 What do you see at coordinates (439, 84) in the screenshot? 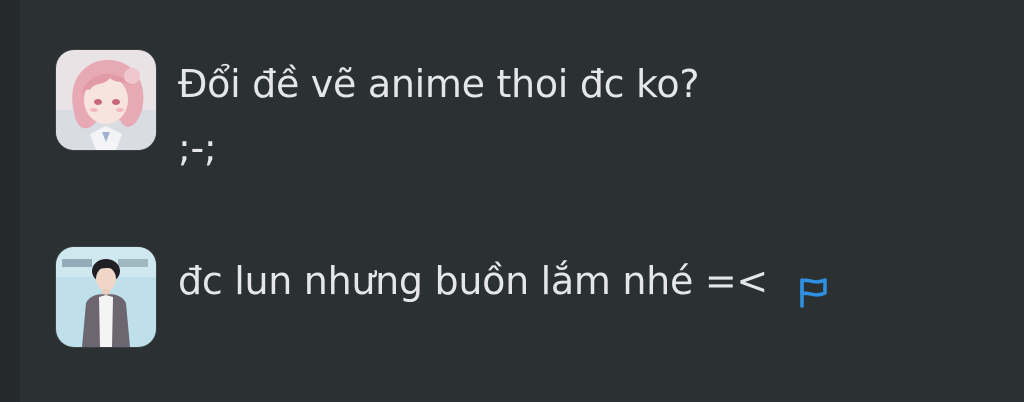
I see `message-line: Đổi đề vẽ anime thoi đc ko?` at bounding box center [439, 84].